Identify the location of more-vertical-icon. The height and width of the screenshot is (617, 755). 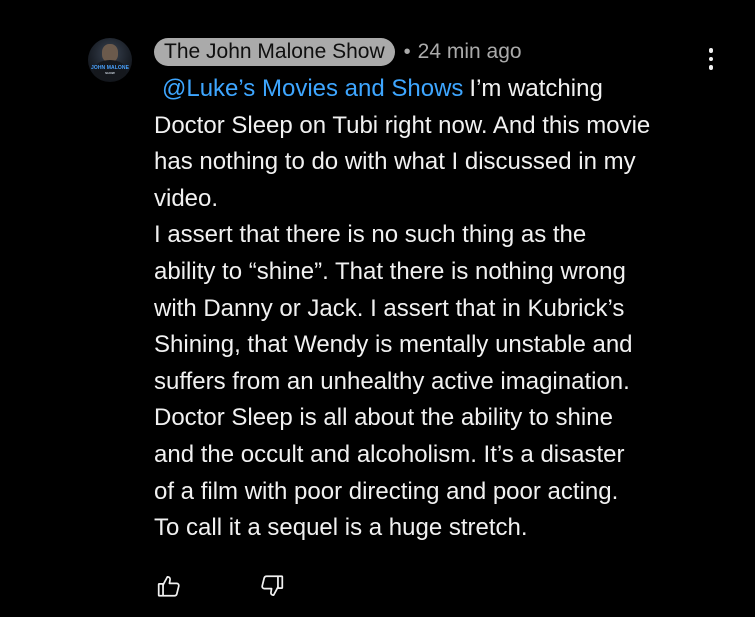
(711, 59).